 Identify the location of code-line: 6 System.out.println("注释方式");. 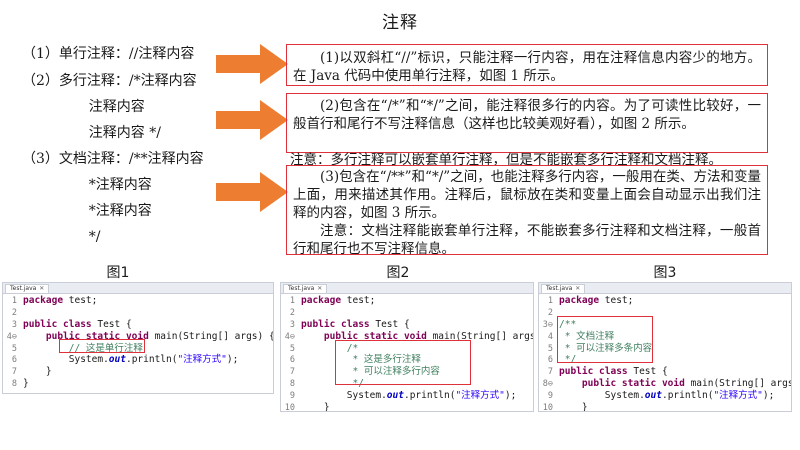
(138, 360).